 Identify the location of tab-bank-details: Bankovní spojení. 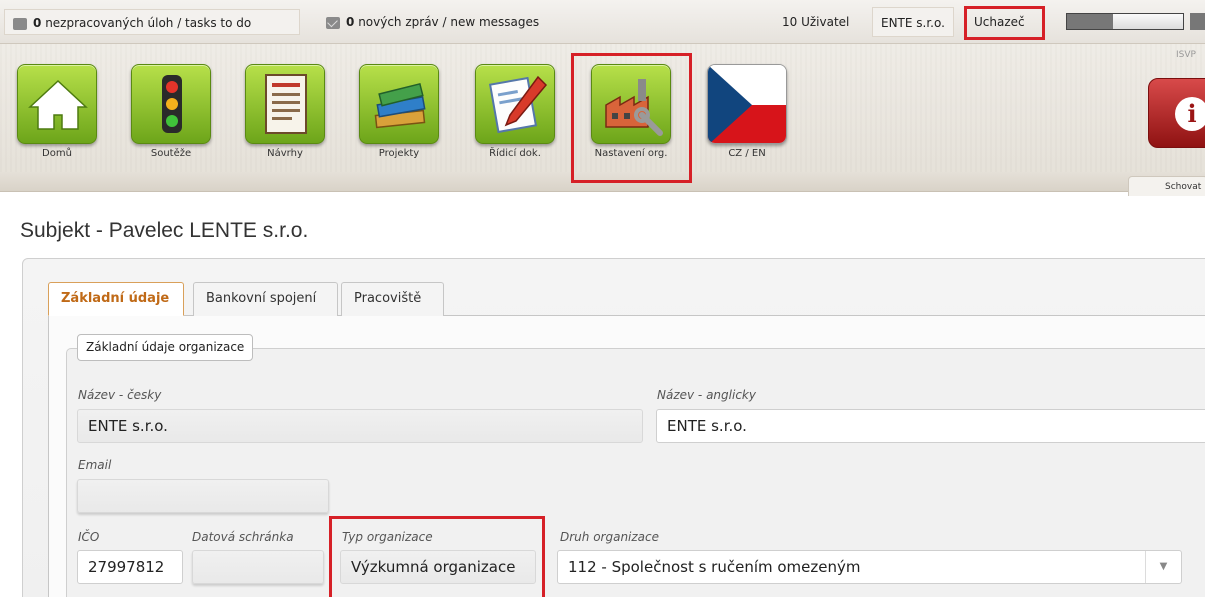
(265, 299).